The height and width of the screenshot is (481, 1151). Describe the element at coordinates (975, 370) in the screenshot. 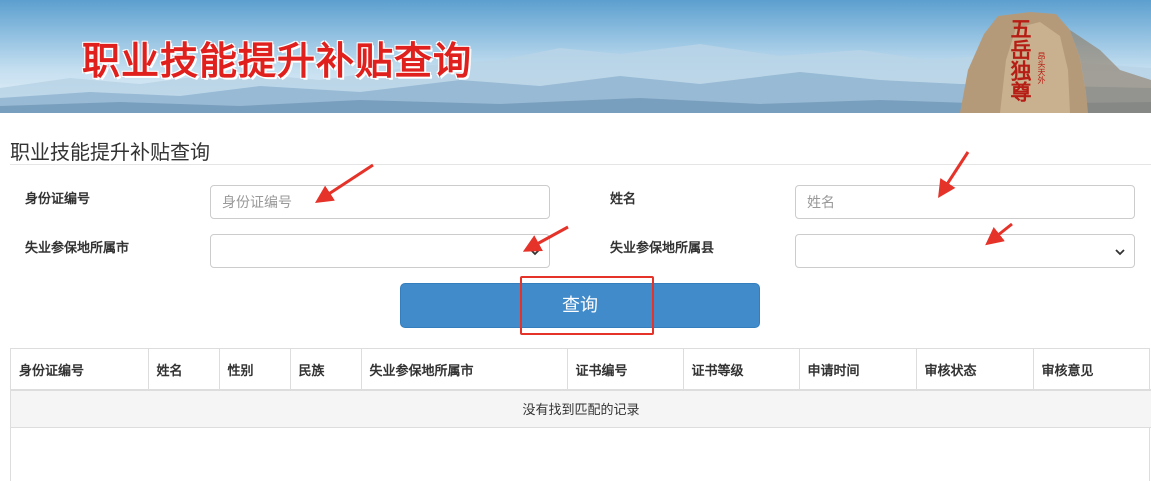

I see `column-header-review-status: 审核状态` at that location.